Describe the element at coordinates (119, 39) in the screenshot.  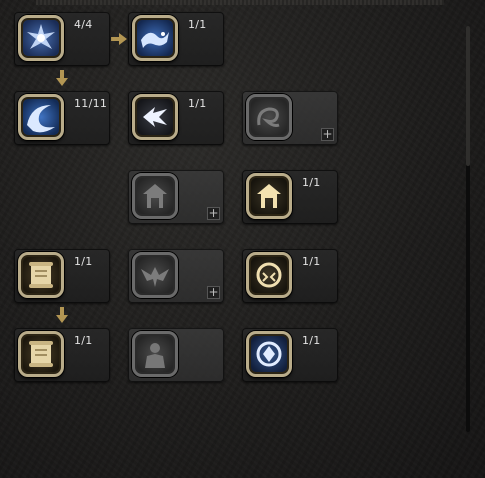
I see `connector-arrow-right-icon` at that location.